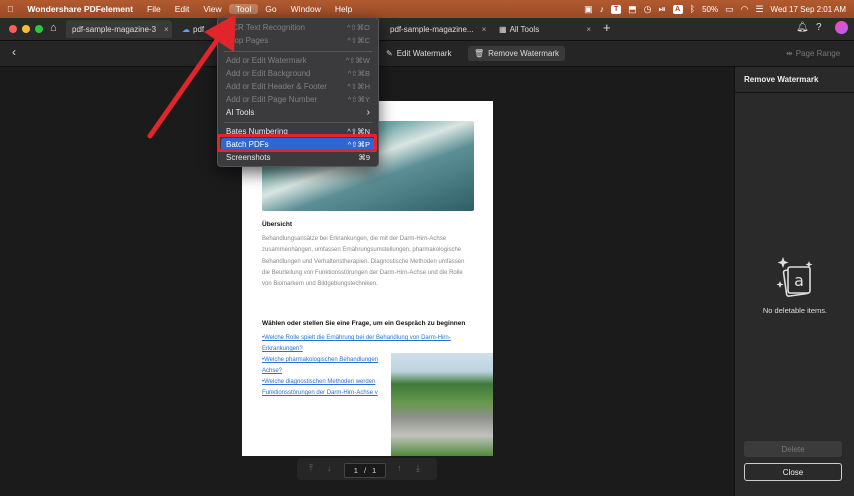  I want to click on question-link: Erkrankungen?, so click(282, 349).